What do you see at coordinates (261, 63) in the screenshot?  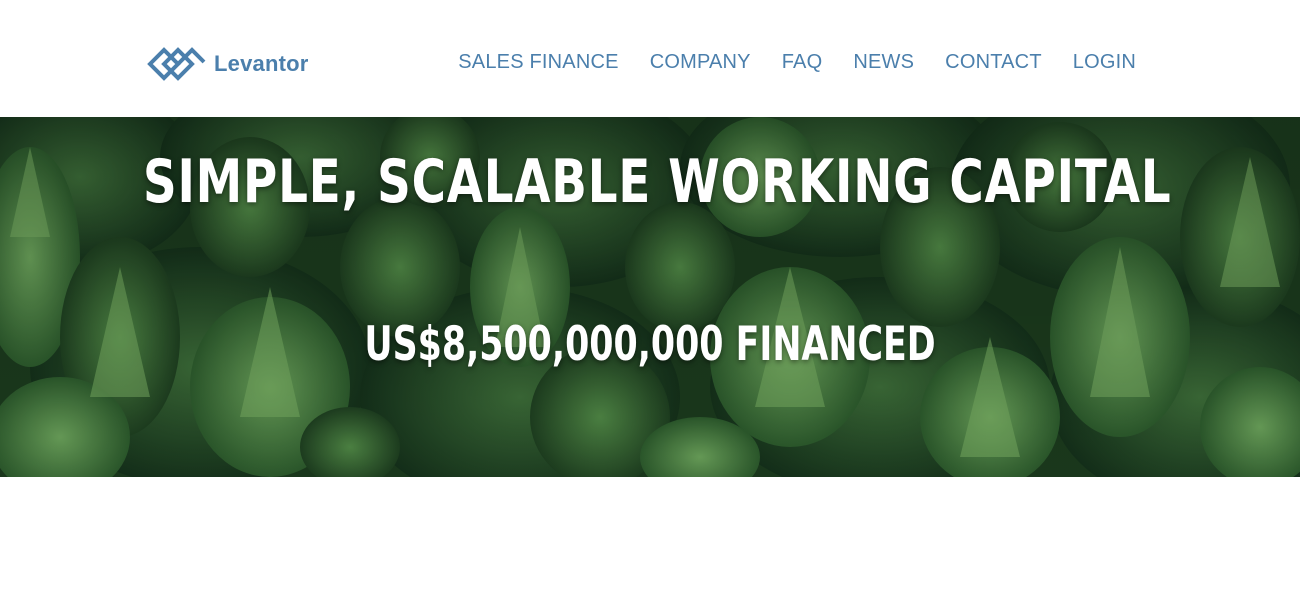 I see `brand-name: Levantor` at bounding box center [261, 63].